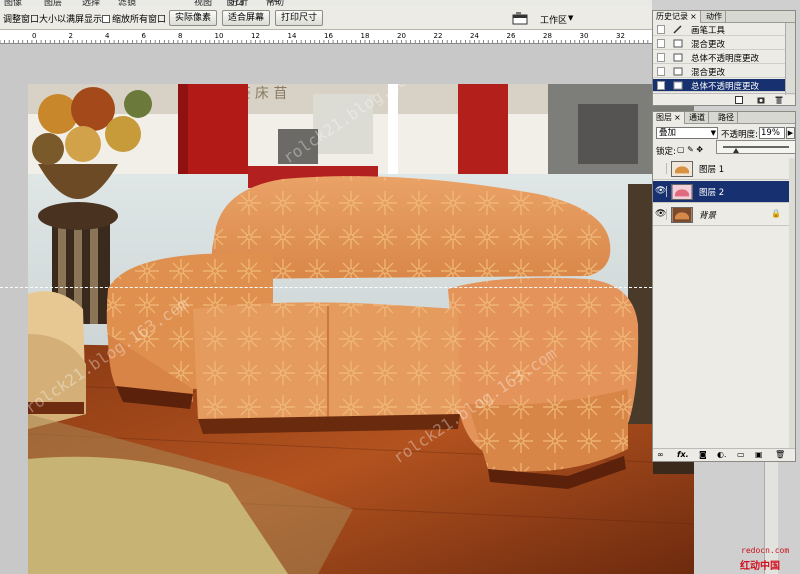  I want to click on trash-icon: 🗑, so click(780, 454).